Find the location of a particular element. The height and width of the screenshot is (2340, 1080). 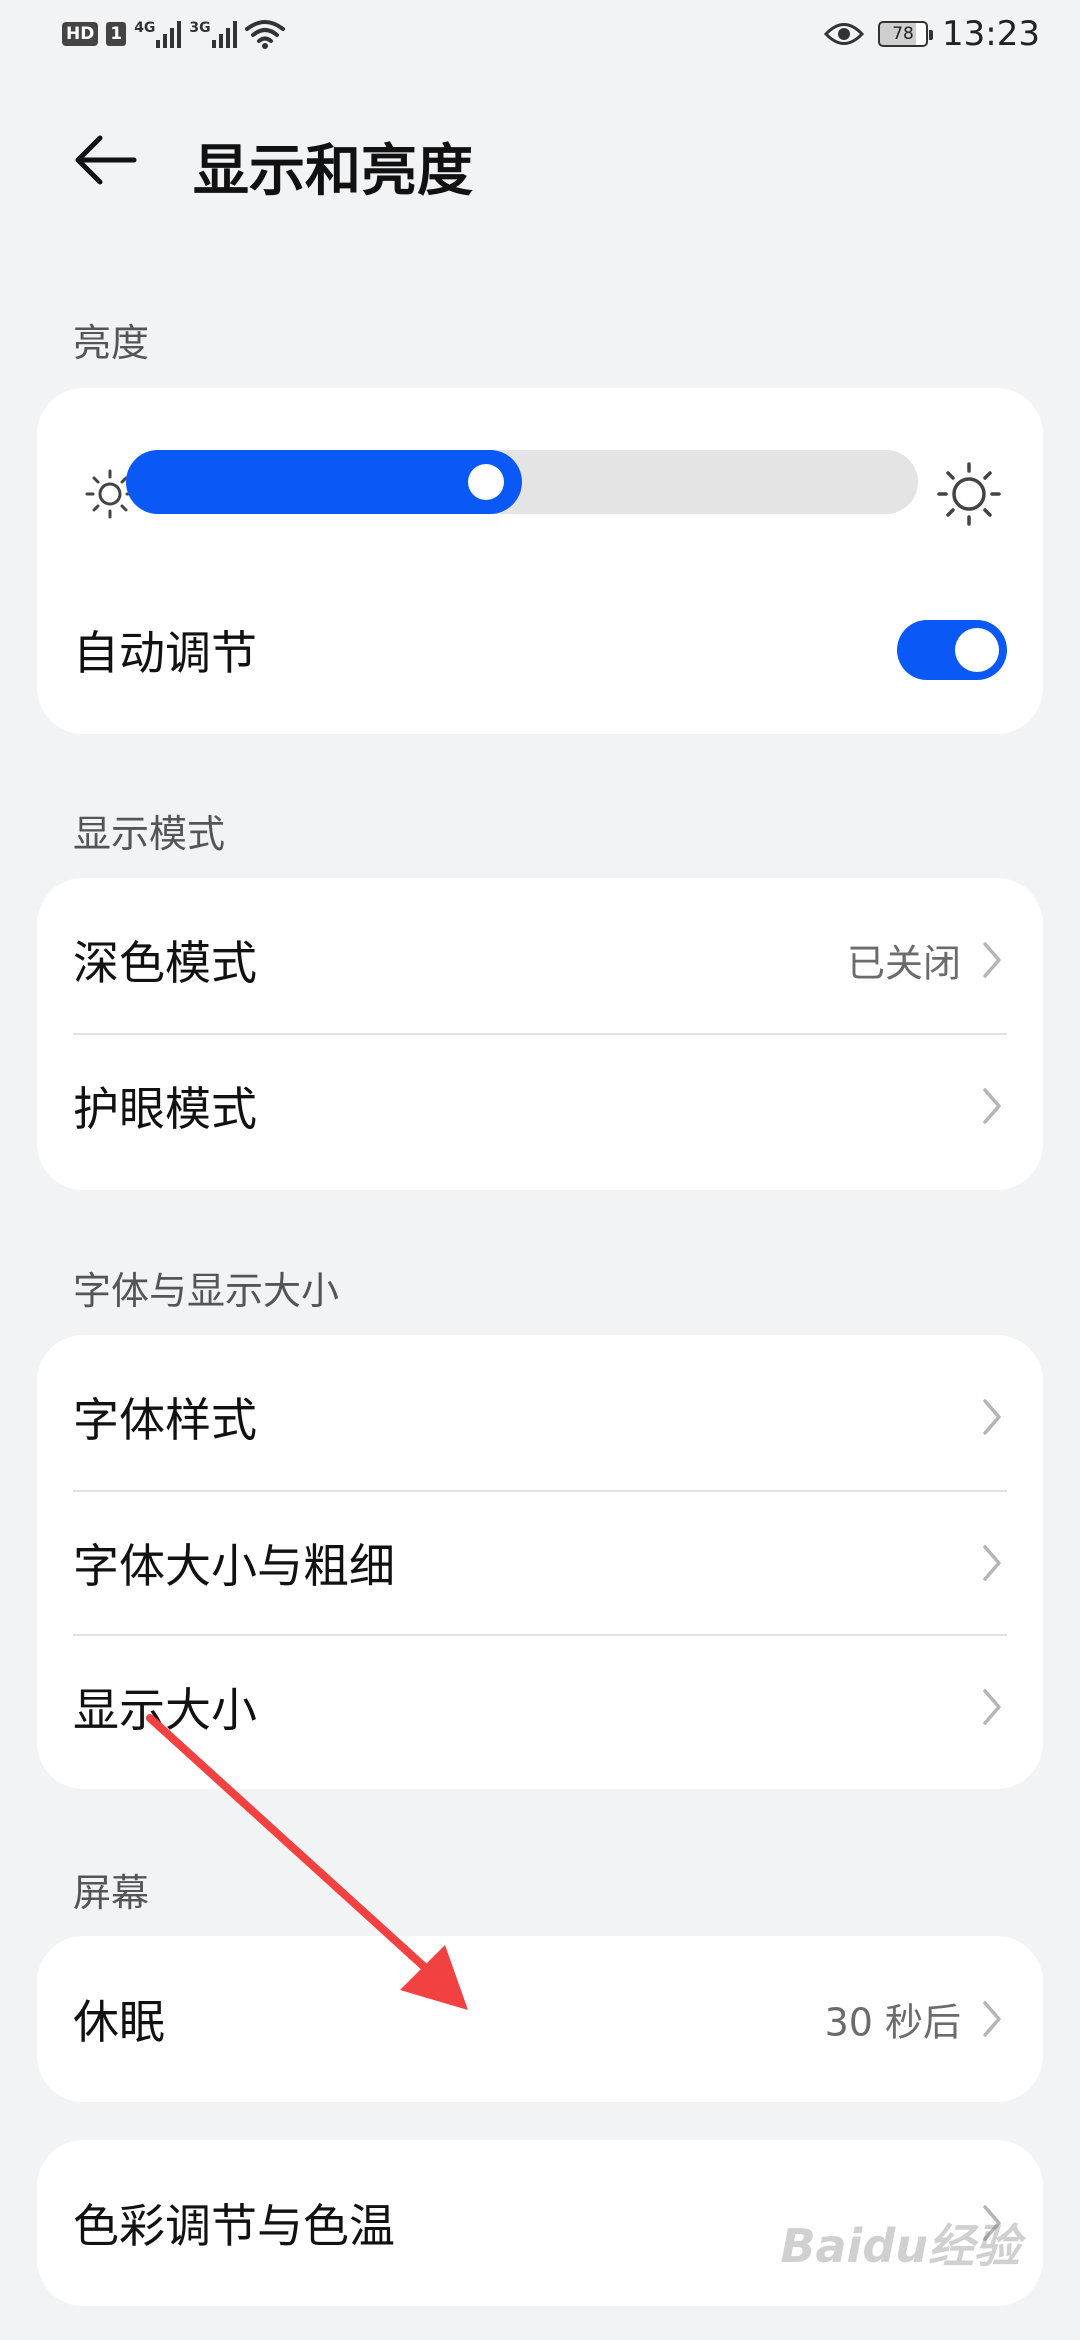

eye-comfort-label: 护眼模式 is located at coordinates (165, 1109).